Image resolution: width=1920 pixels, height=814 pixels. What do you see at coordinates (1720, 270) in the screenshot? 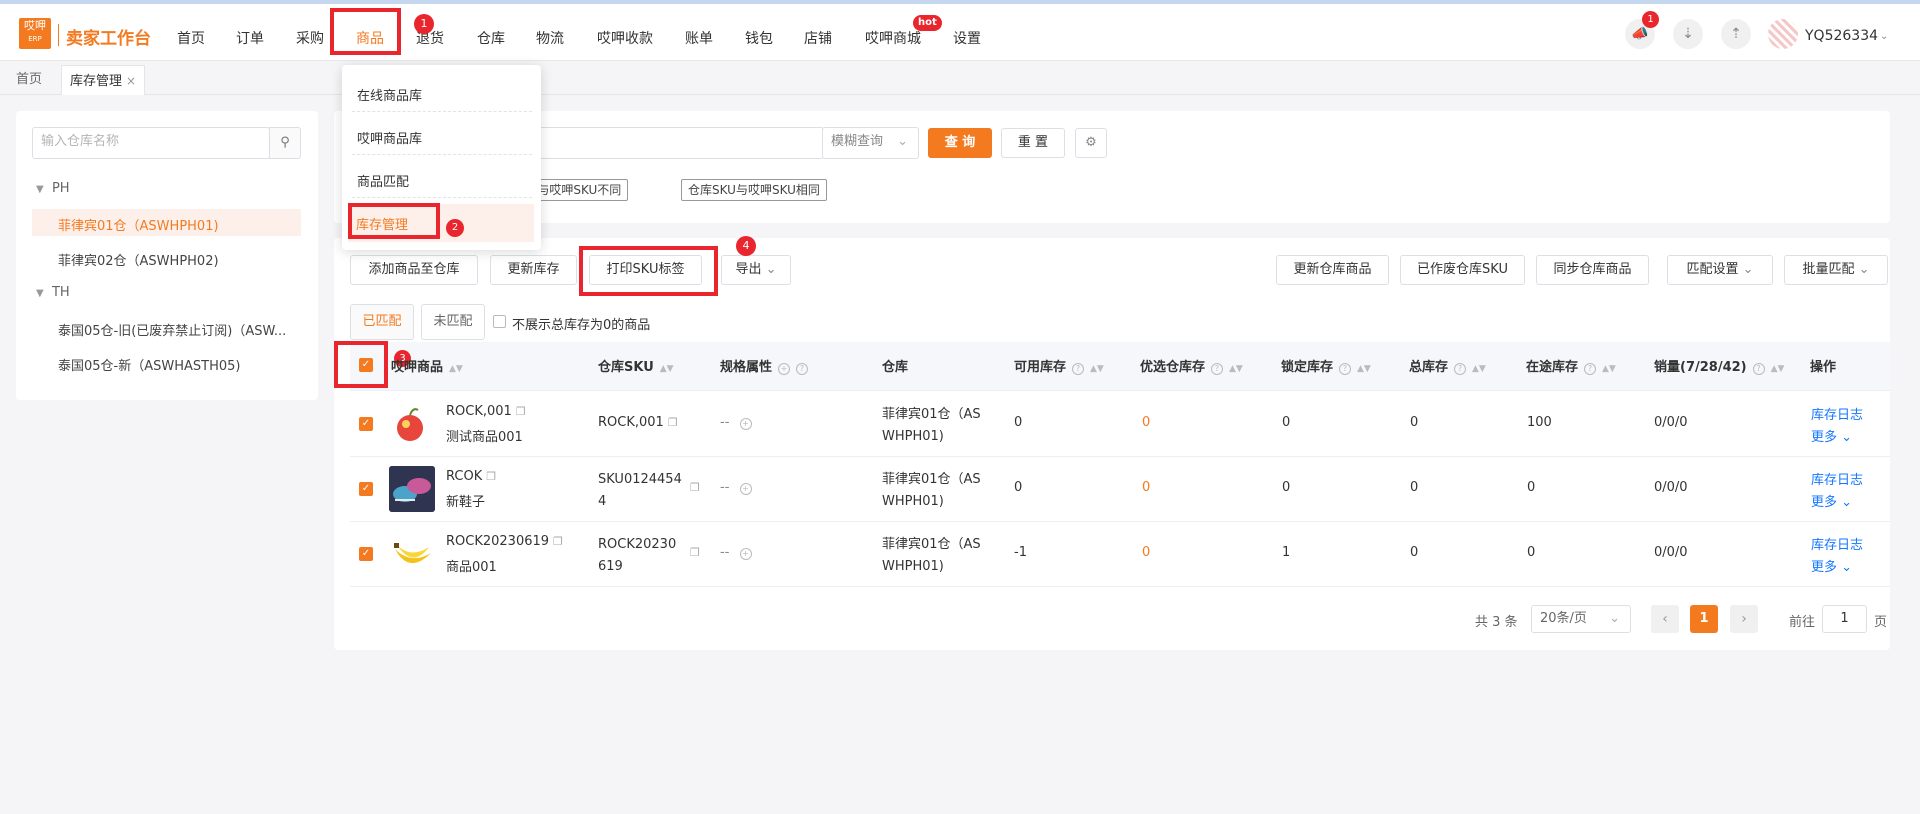
I see `match-settings-button: 匹配设置 ⌄` at bounding box center [1720, 270].